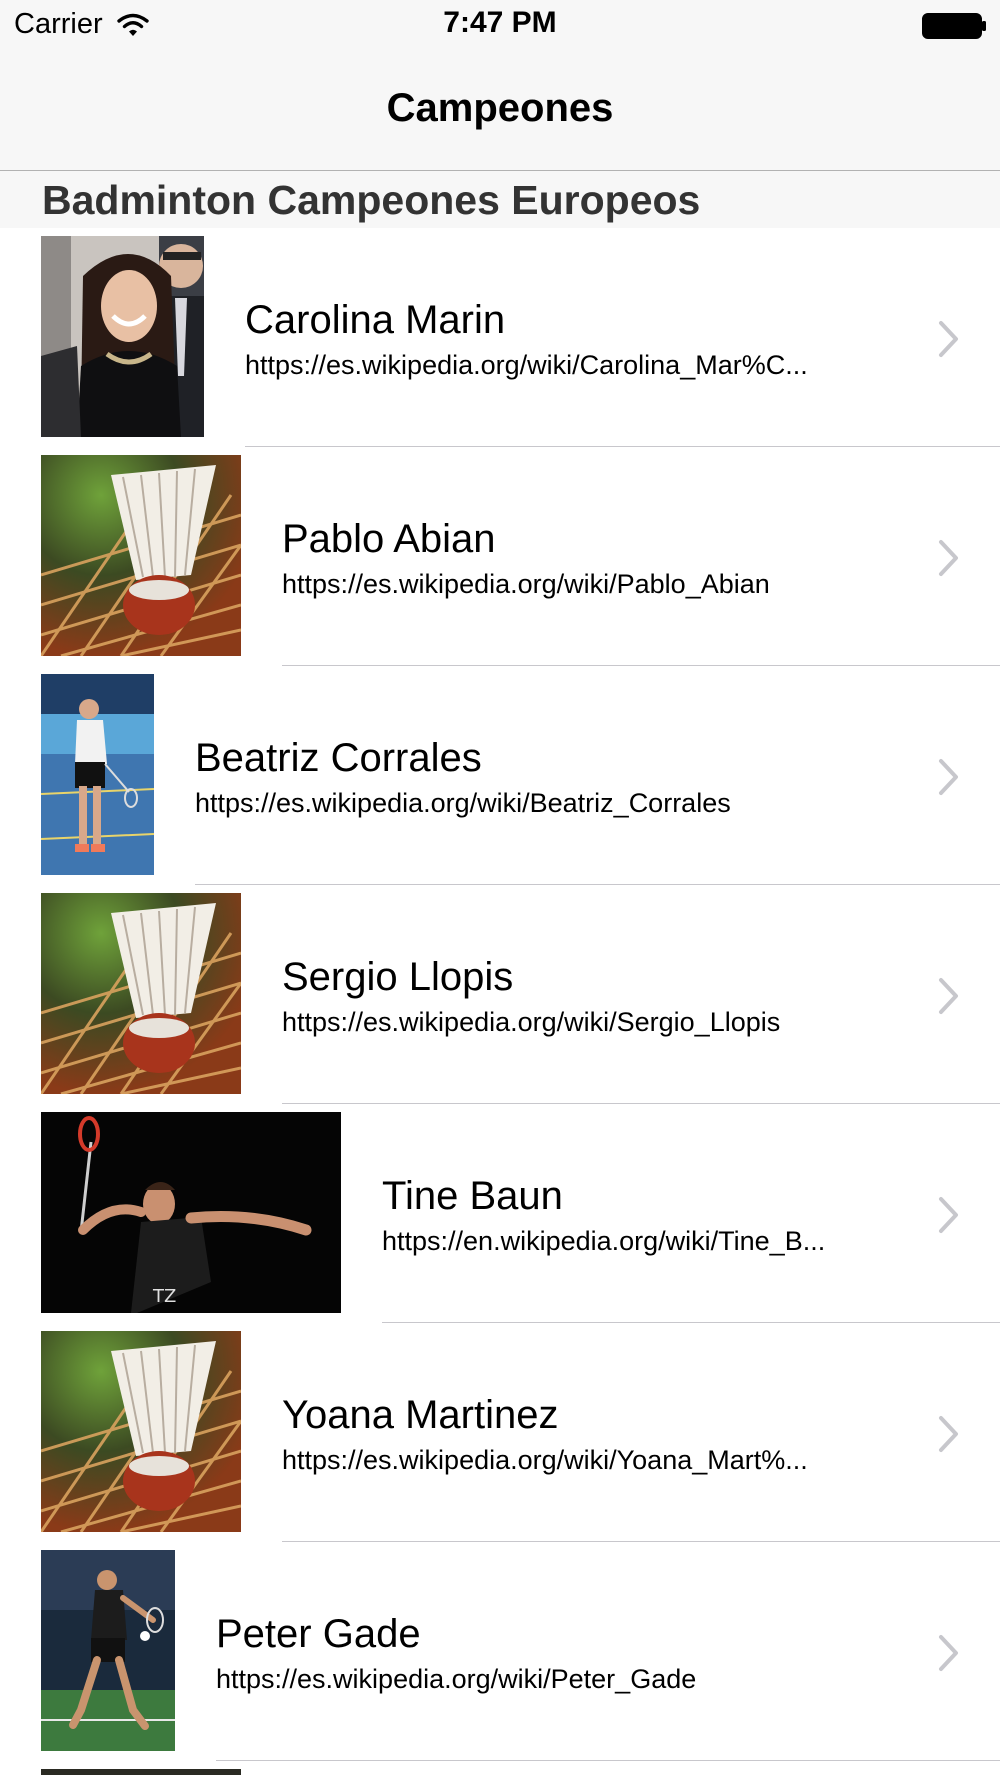  Describe the element at coordinates (500, 22) in the screenshot. I see `status-time: 7:47 PM` at that location.